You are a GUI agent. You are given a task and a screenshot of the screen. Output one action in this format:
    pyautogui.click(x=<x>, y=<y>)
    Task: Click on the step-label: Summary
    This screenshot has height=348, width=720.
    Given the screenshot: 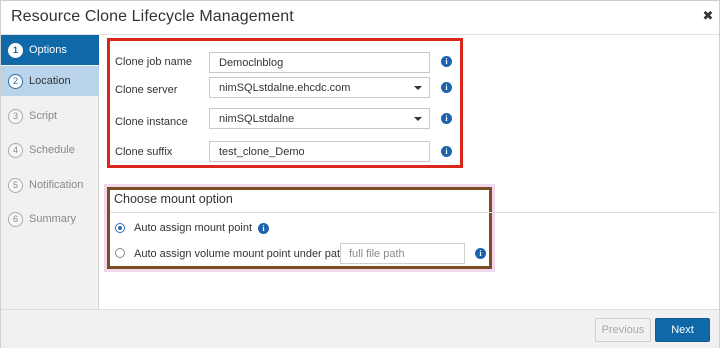 What is the action you would take?
    pyautogui.click(x=53, y=219)
    